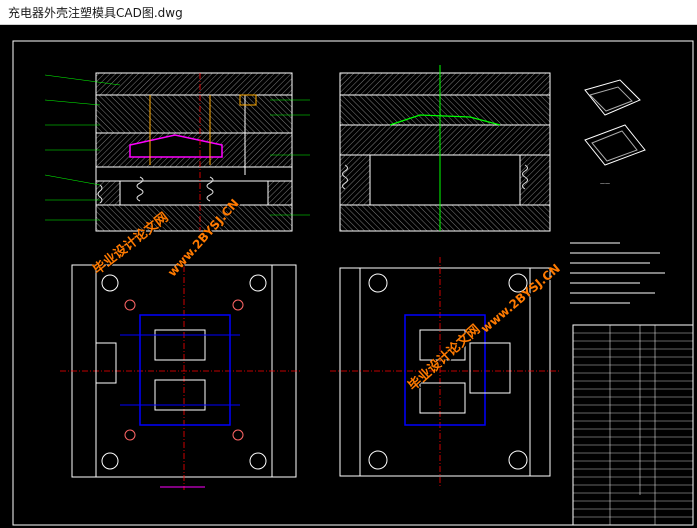 The image size is (697, 528). I want to click on window-titlebar: 充电器外壳注塑模具CAD图.dwg, so click(348, 12).